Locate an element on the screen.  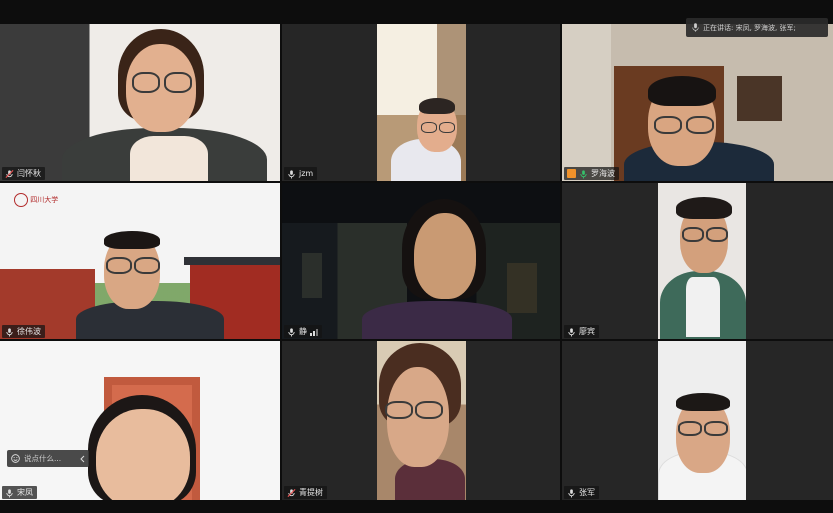
video-tile-7: 宋凤 is located at coordinates (140, 420).